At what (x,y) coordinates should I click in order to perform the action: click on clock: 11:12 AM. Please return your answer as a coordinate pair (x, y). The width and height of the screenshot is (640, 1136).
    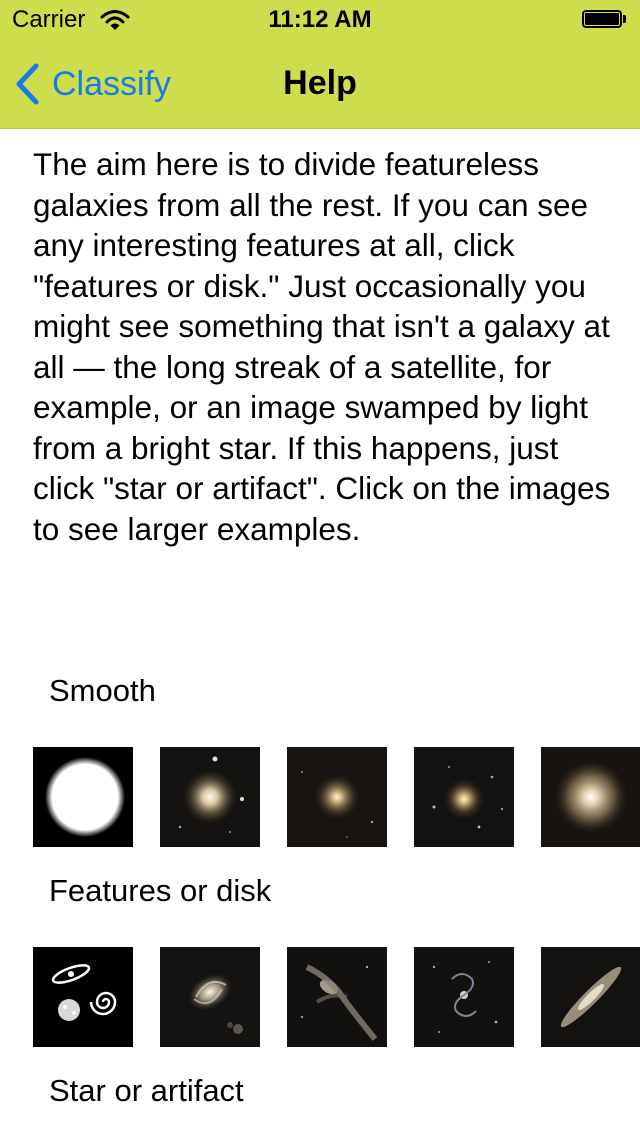
    Looking at the image, I should click on (320, 19).